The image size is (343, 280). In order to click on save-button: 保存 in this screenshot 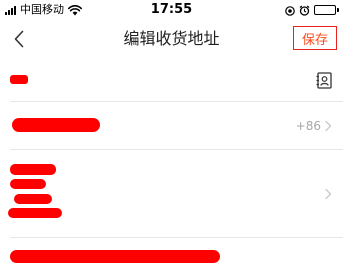, I will do `click(315, 38)`.